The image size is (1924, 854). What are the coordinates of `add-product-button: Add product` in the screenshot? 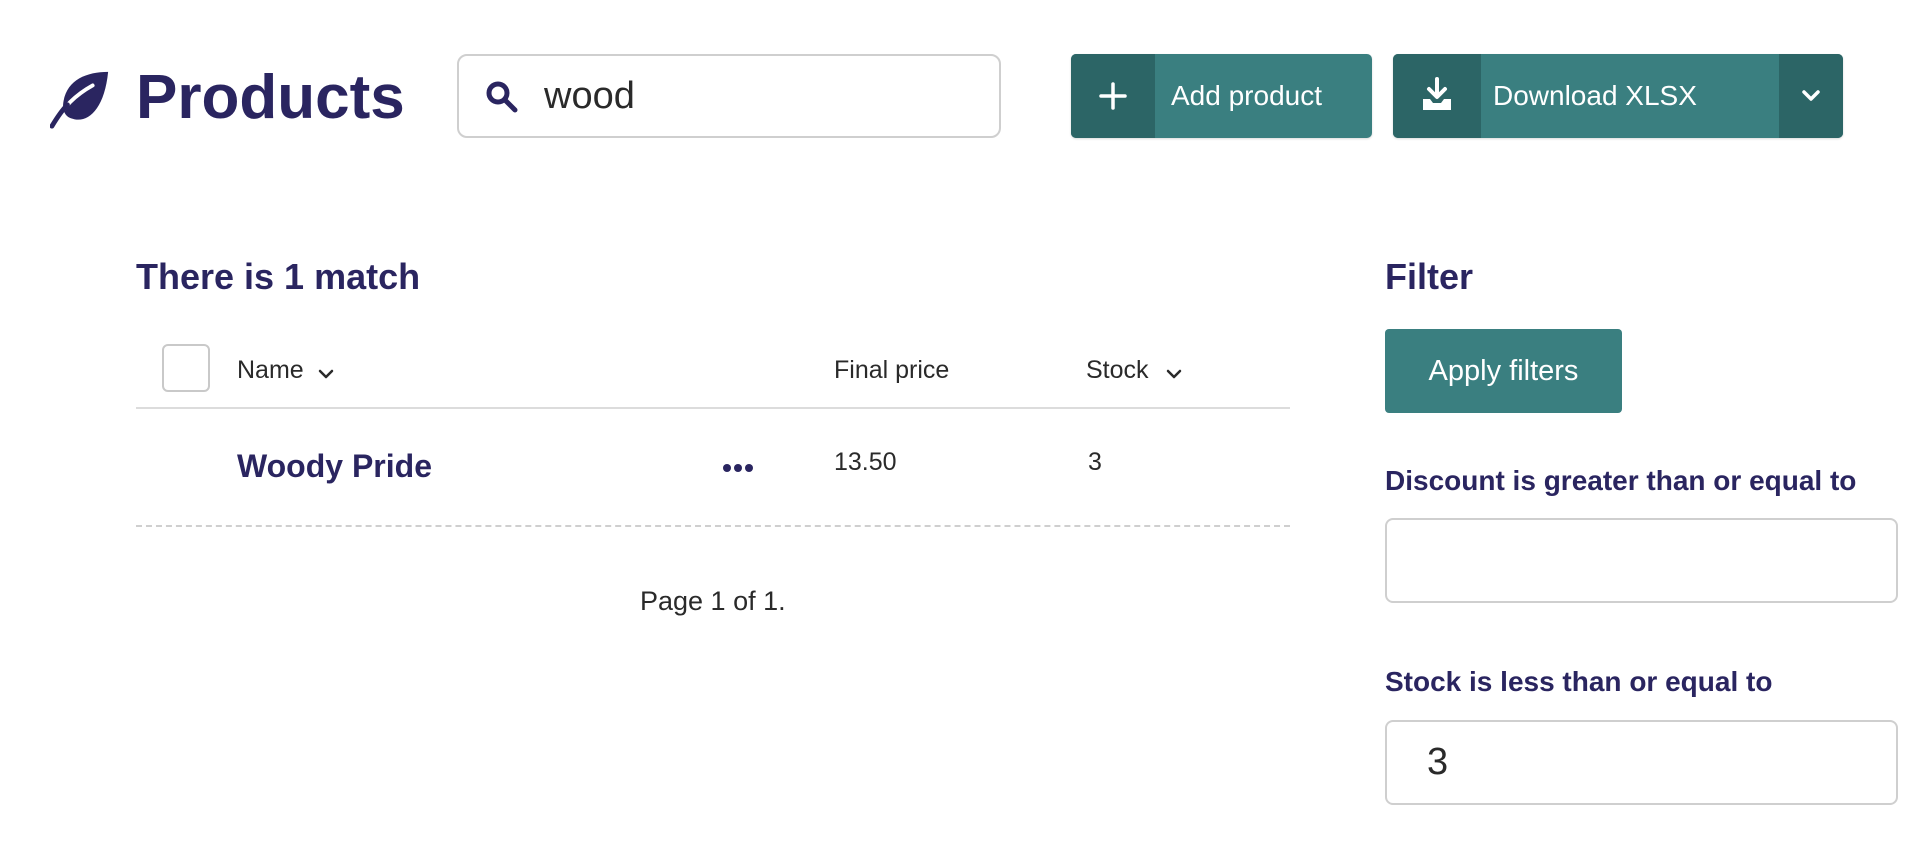 It's located at (1221, 96).